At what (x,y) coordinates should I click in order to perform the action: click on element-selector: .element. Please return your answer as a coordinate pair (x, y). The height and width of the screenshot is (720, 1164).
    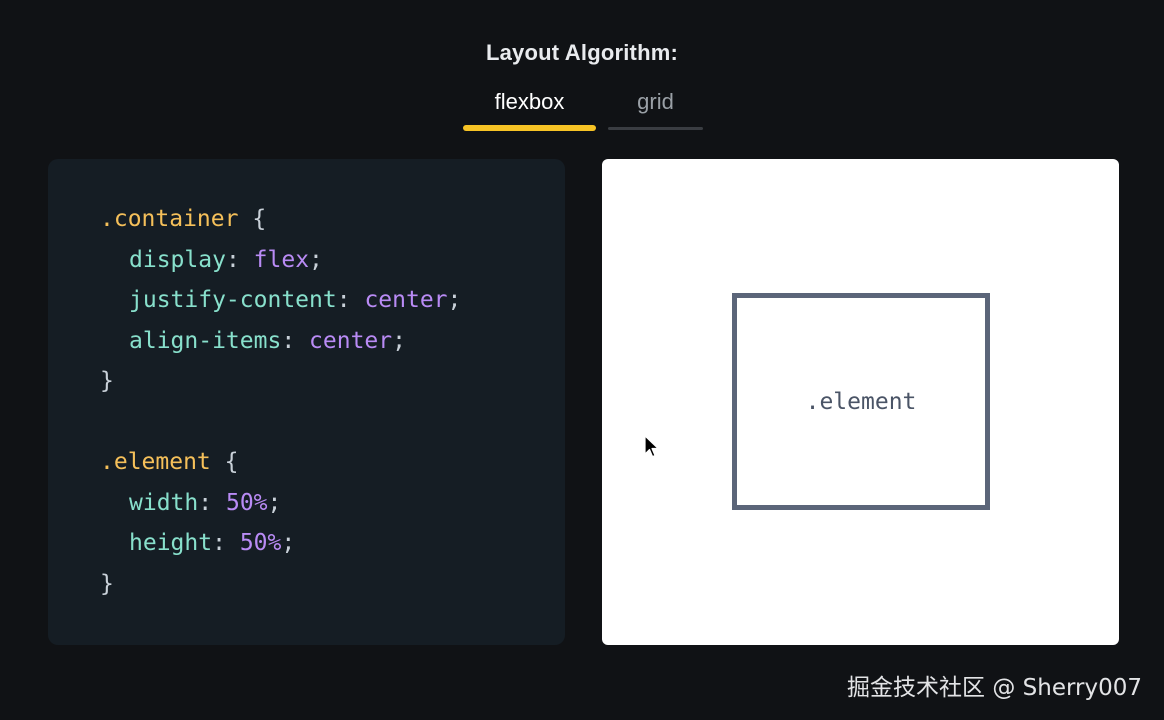
    Looking at the image, I should click on (155, 462).